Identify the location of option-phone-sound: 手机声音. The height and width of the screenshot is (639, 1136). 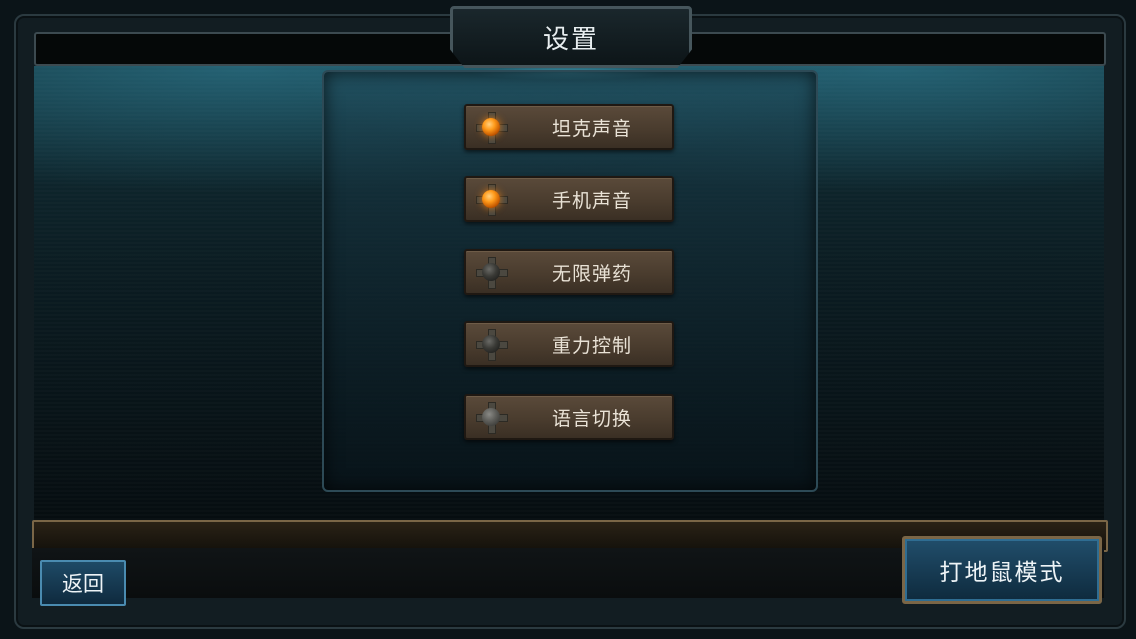
(569, 199).